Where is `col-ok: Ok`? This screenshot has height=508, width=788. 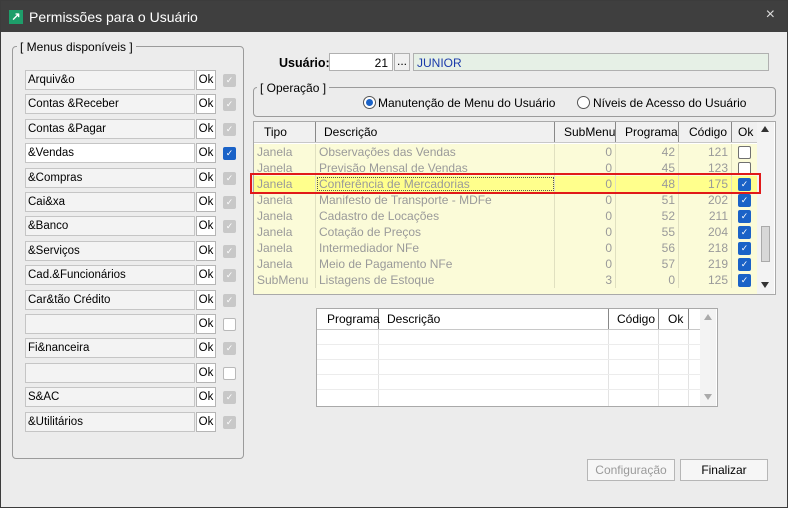 col-ok: Ok is located at coordinates (744, 132).